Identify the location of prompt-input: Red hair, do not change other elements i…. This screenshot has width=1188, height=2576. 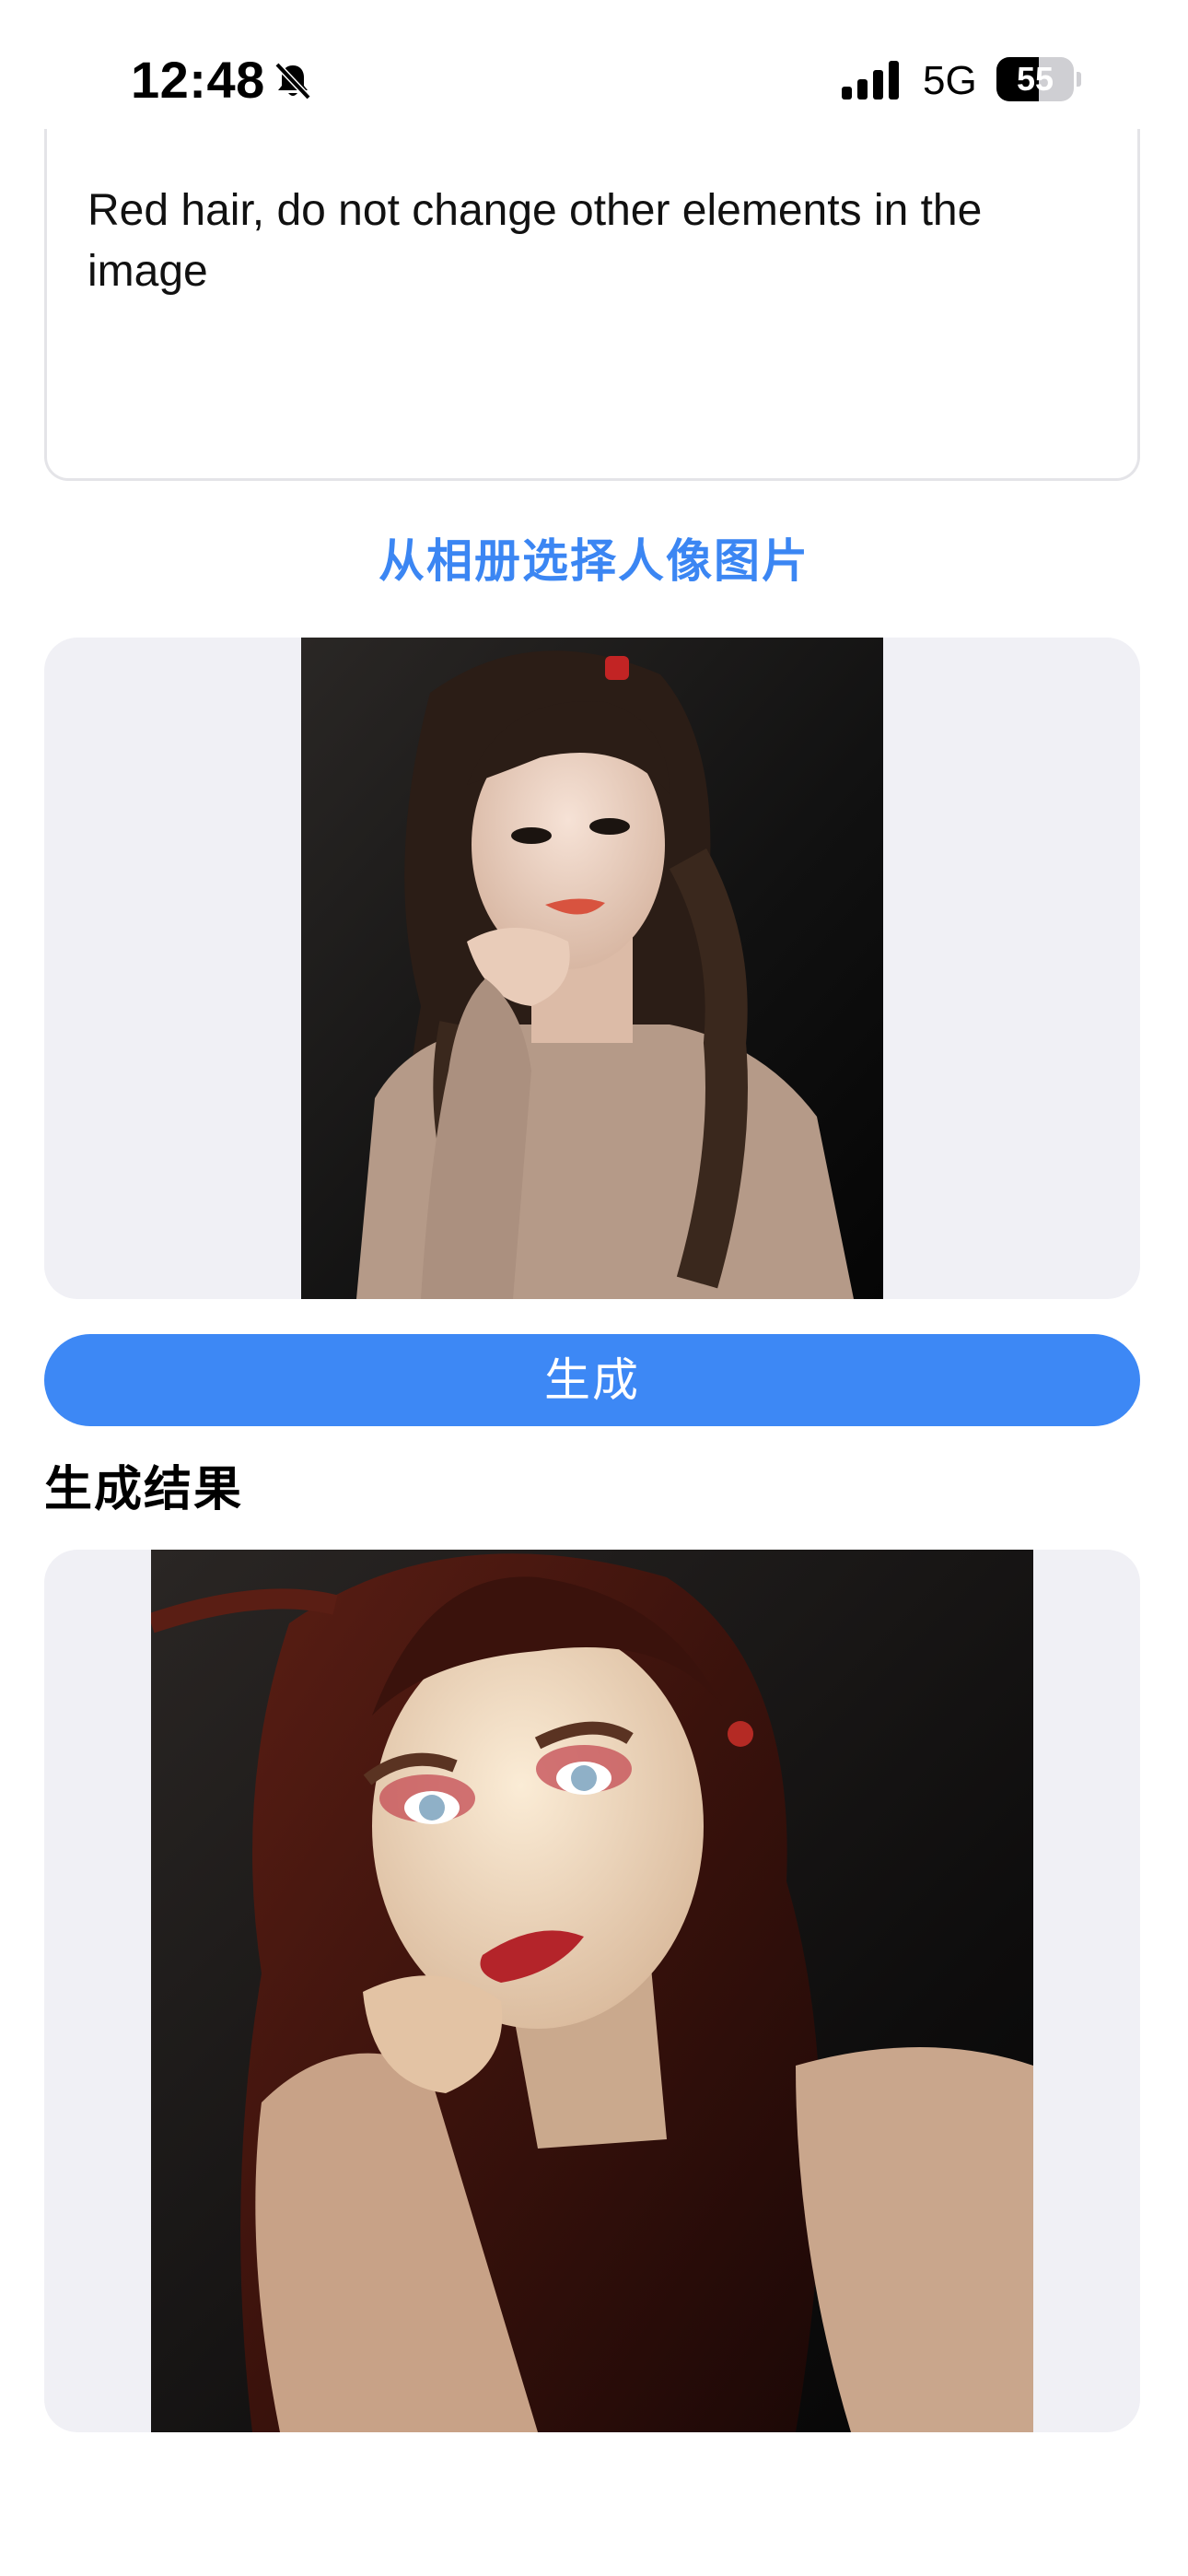
(592, 305).